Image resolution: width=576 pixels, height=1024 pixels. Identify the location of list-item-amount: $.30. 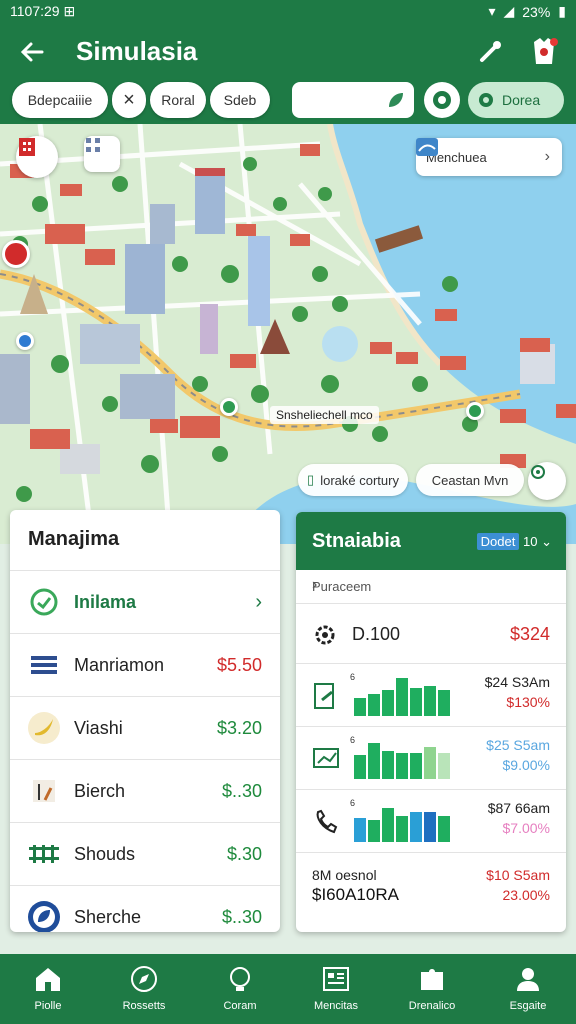
(244, 853).